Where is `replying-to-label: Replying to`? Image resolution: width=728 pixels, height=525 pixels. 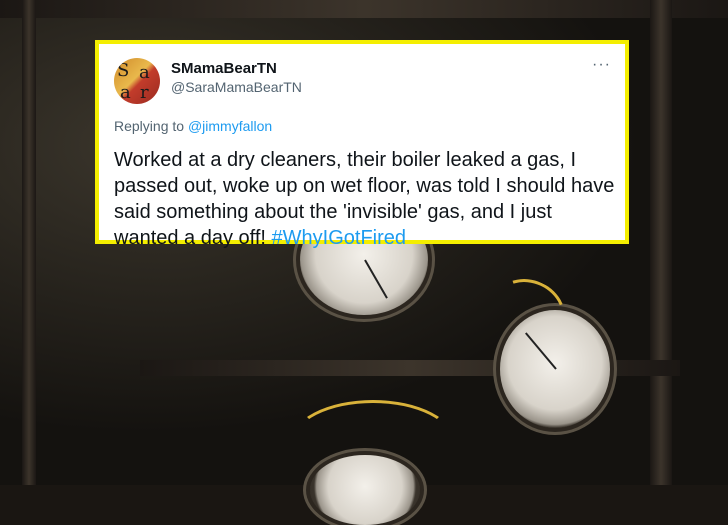 replying-to-label: Replying to is located at coordinates (149, 126).